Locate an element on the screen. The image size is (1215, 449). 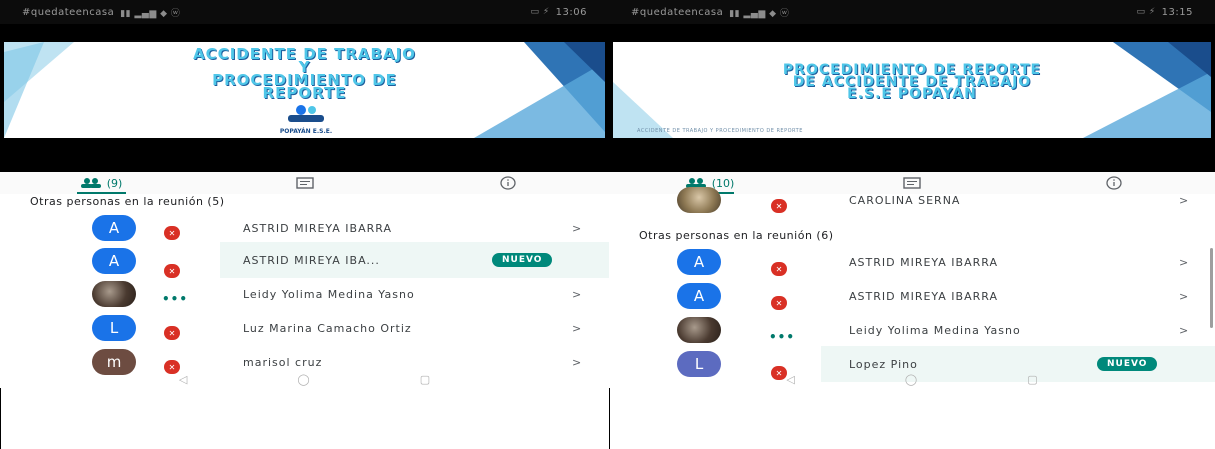
status-time: 13:06 is located at coordinates (571, 12).